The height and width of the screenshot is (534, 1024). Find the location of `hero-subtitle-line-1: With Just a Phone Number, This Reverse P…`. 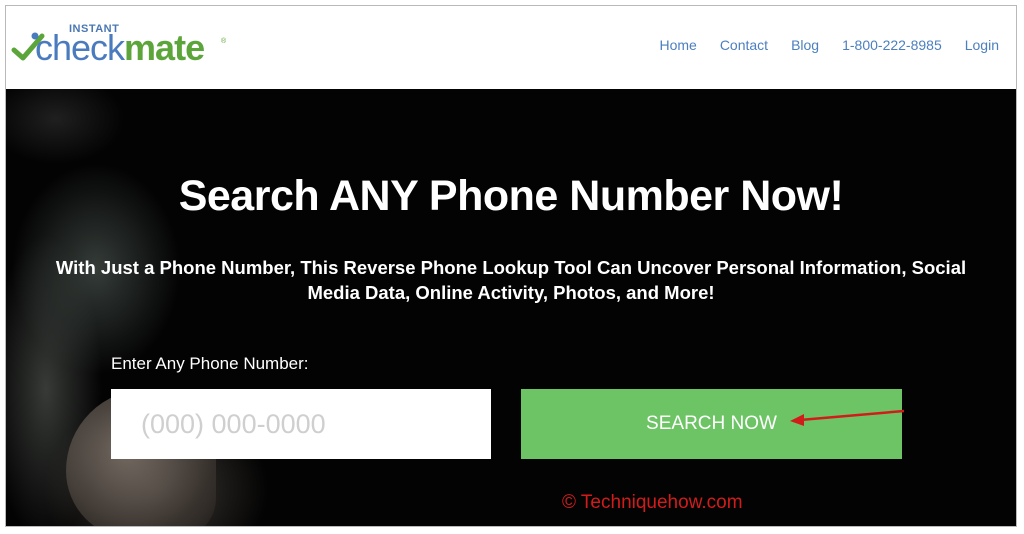

hero-subtitle-line-1: With Just a Phone Number, This Reverse P… is located at coordinates (511, 267).